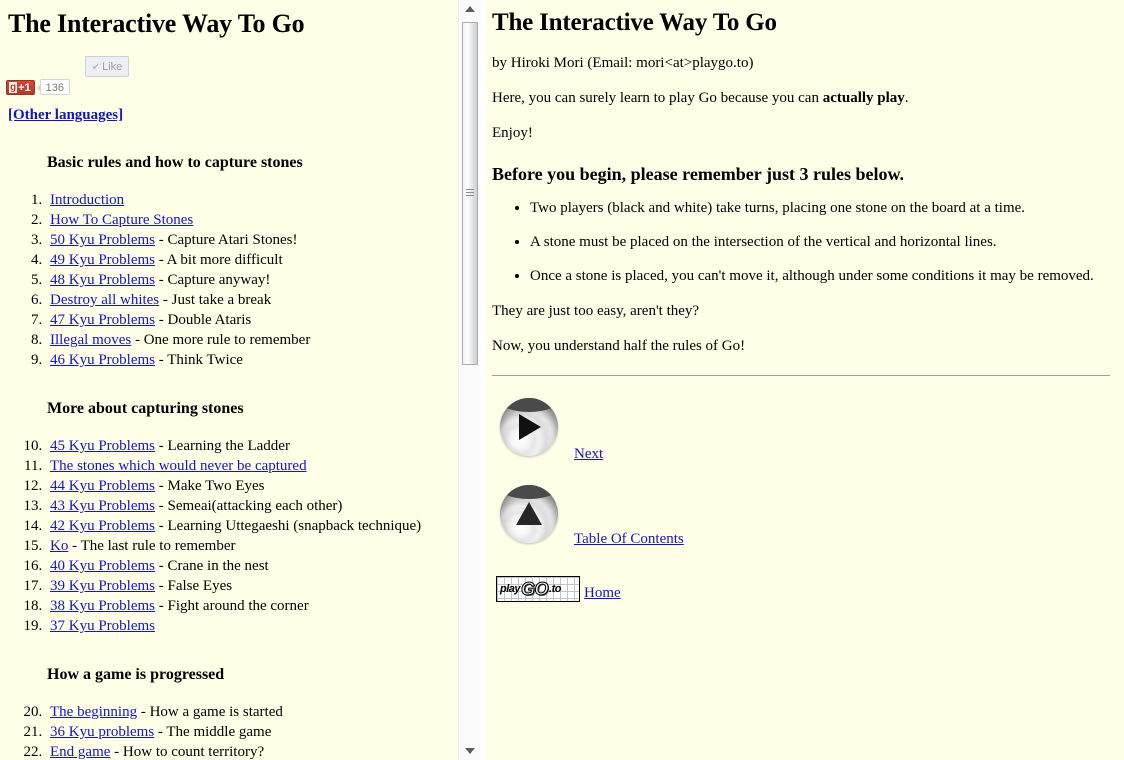  I want to click on toc-link-end-game: End game, so click(80, 752).